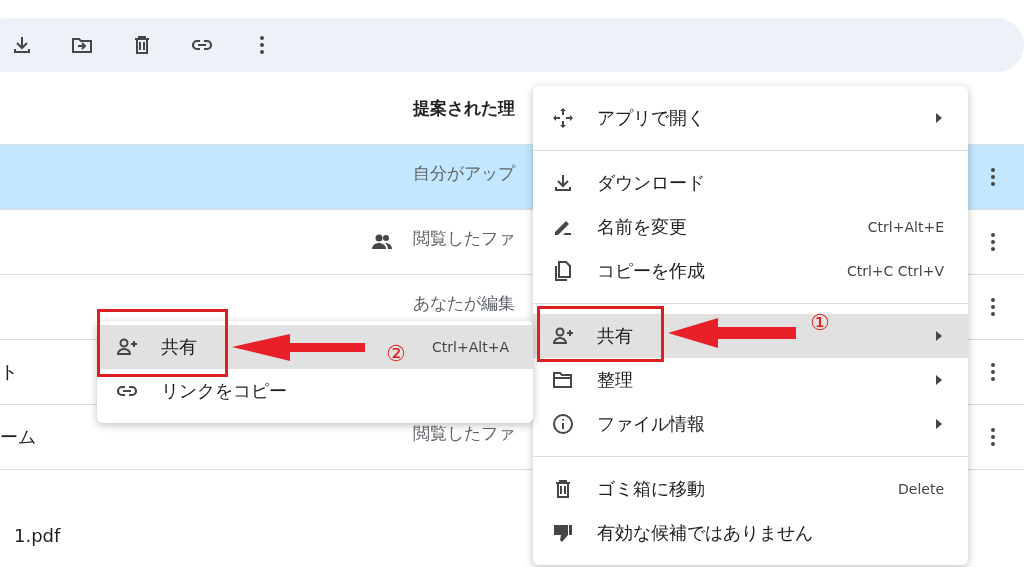 The image size is (1024, 567). I want to click on menu-item: ダウンロード, so click(750, 183).